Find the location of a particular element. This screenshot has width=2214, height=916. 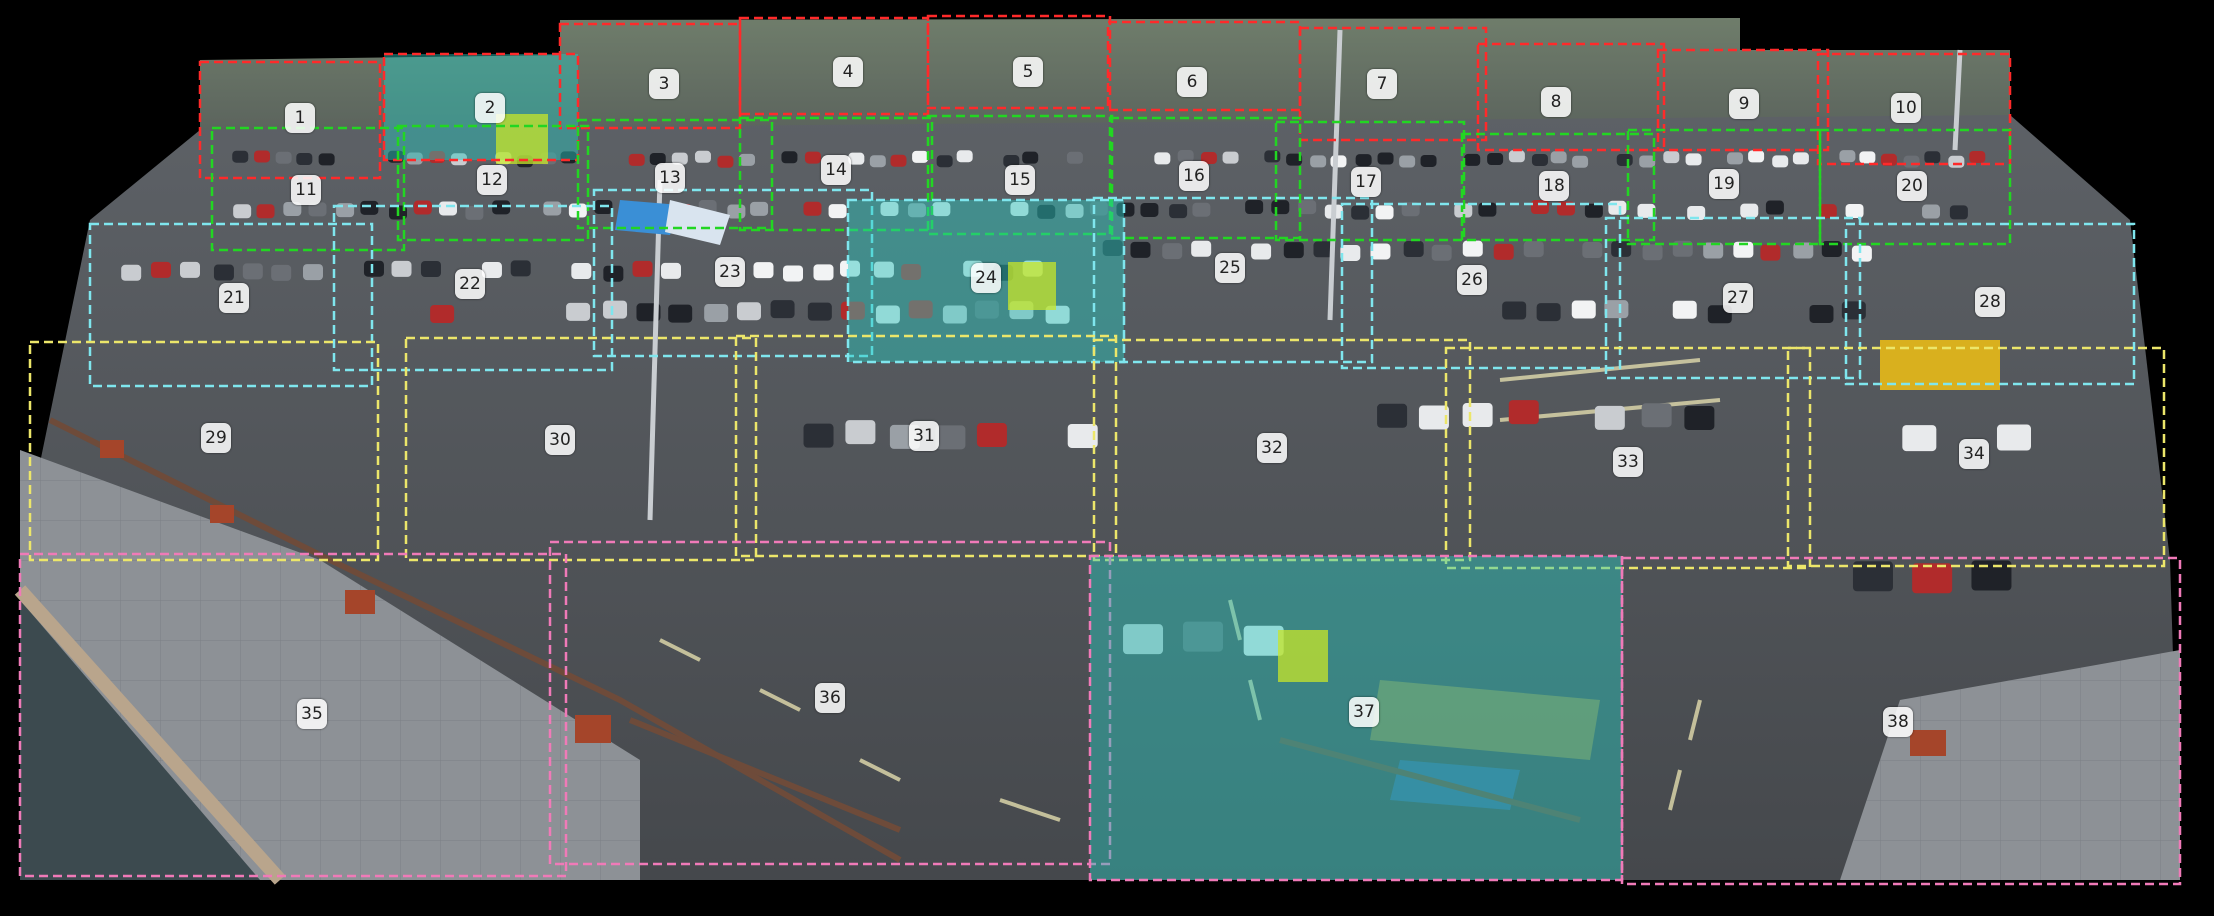

region-12-label: 12 is located at coordinates (492, 180).